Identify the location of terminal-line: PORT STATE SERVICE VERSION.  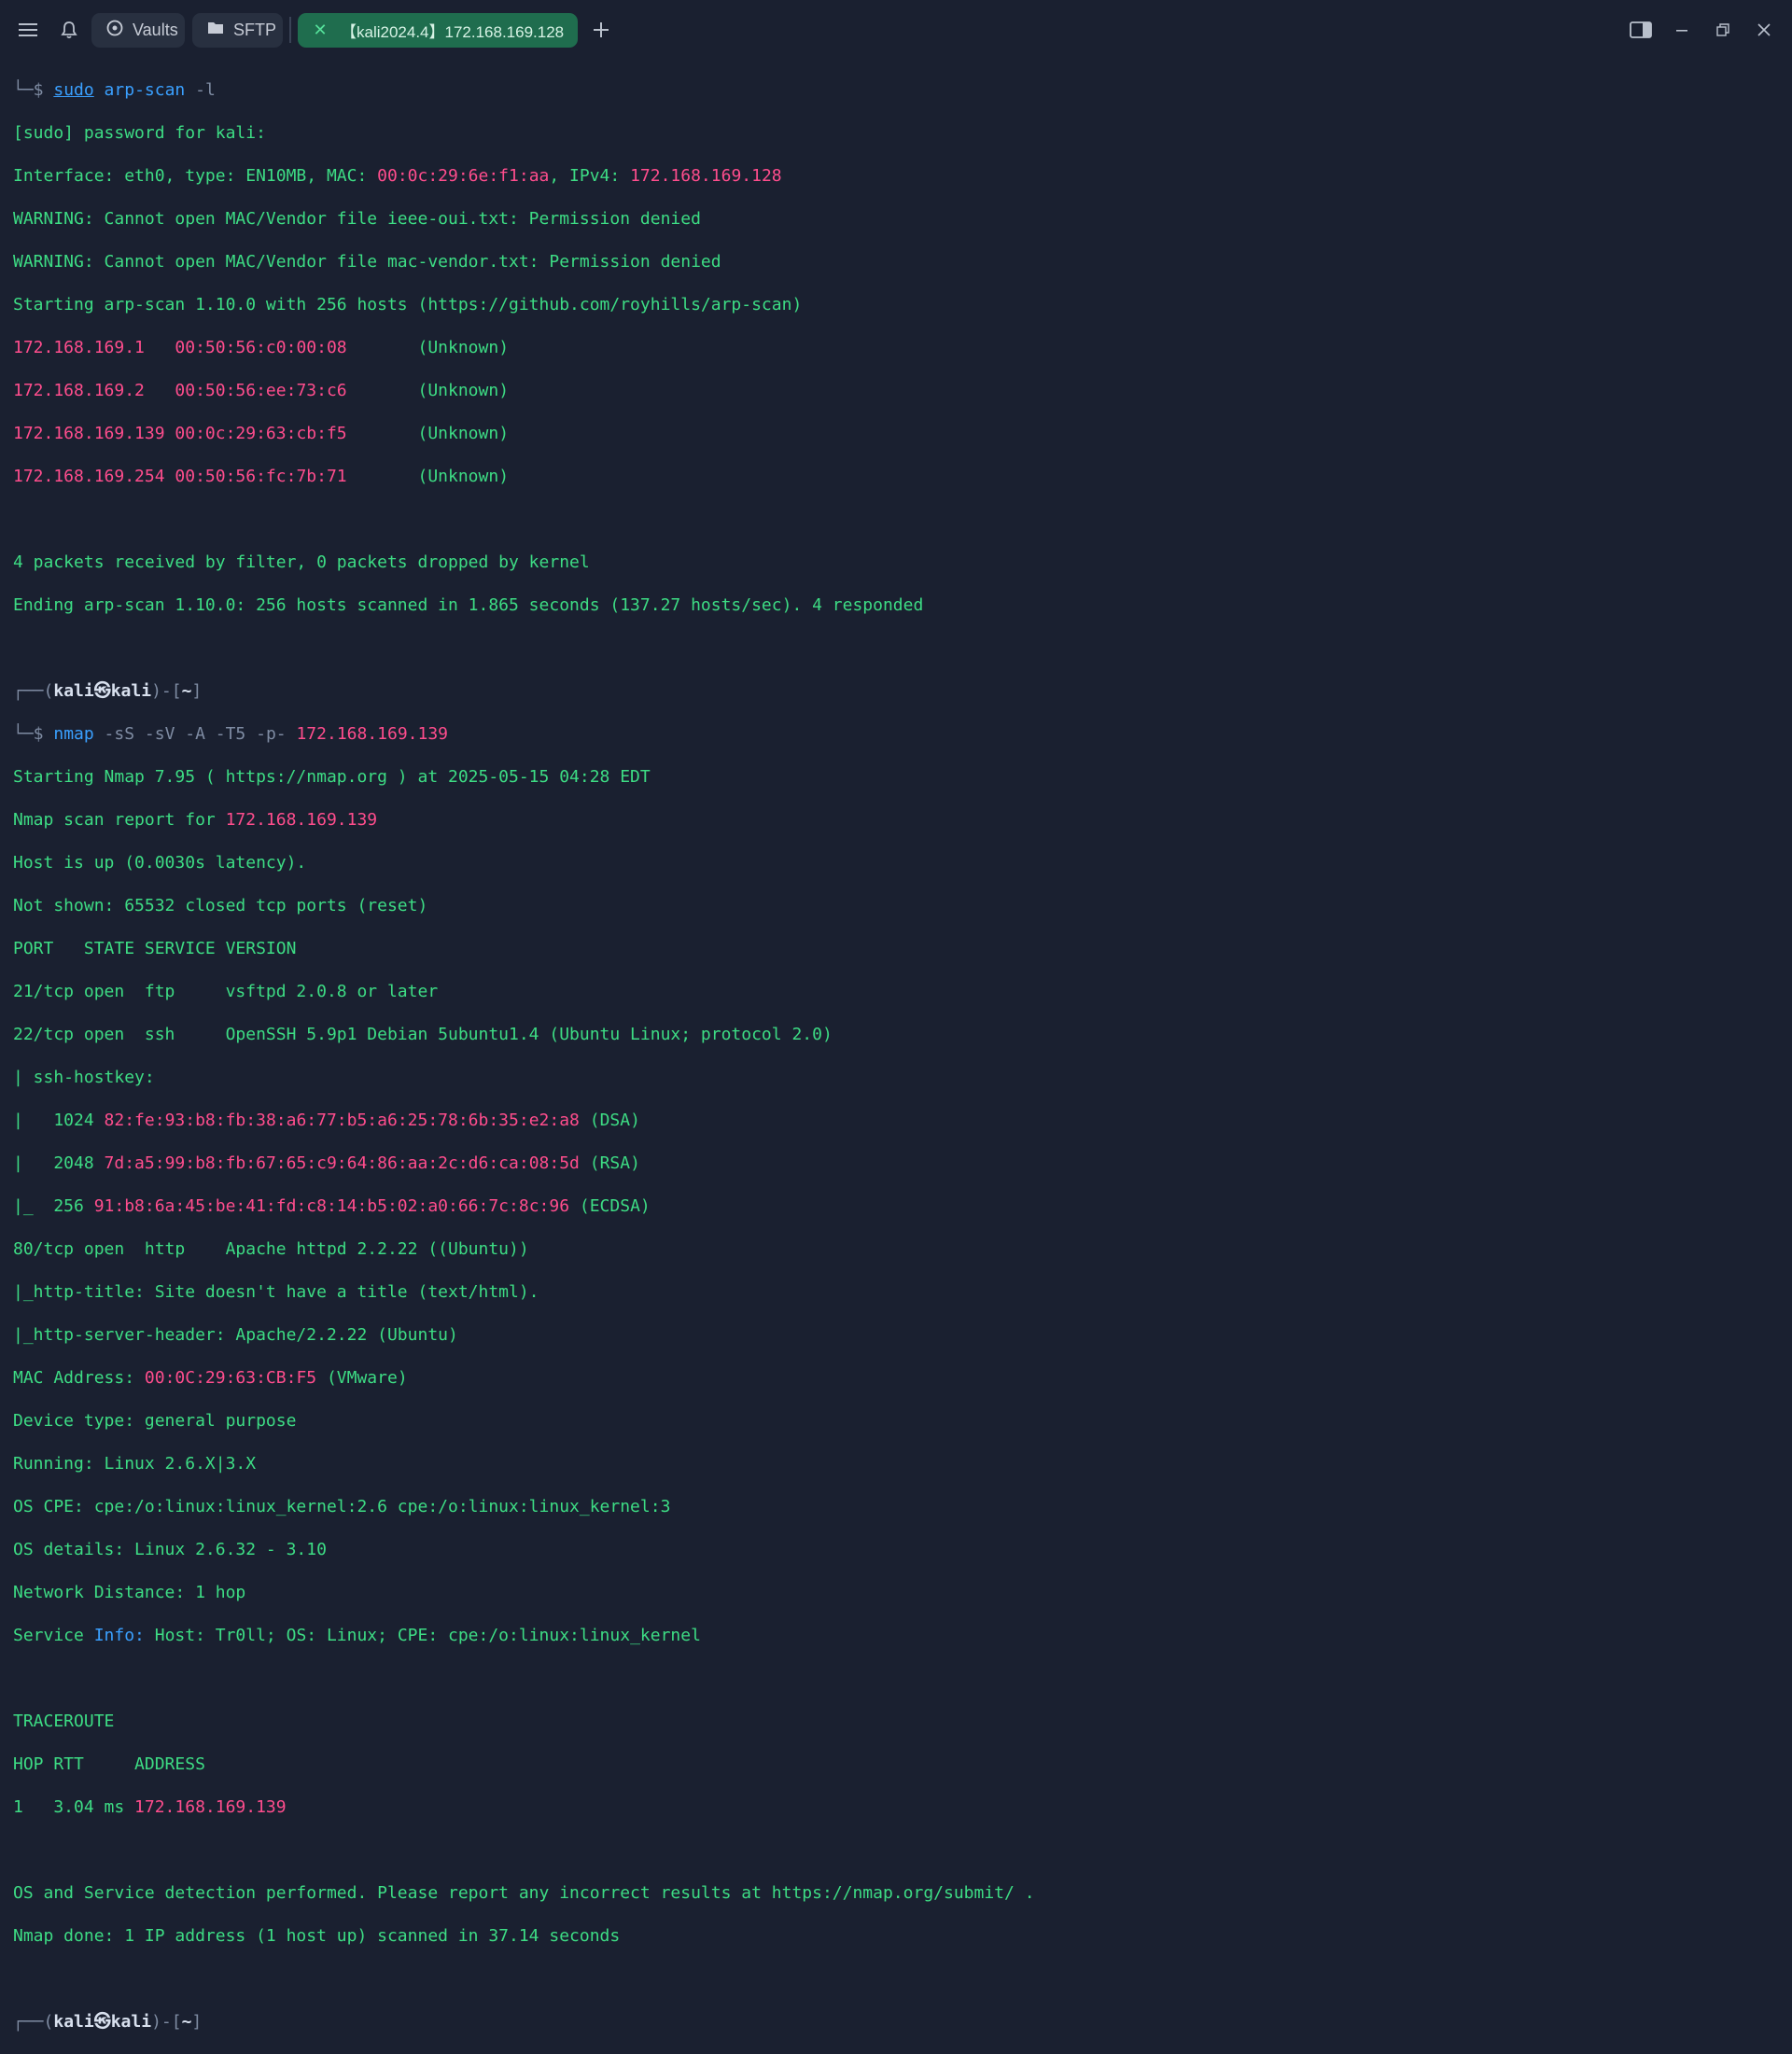
(155, 948).